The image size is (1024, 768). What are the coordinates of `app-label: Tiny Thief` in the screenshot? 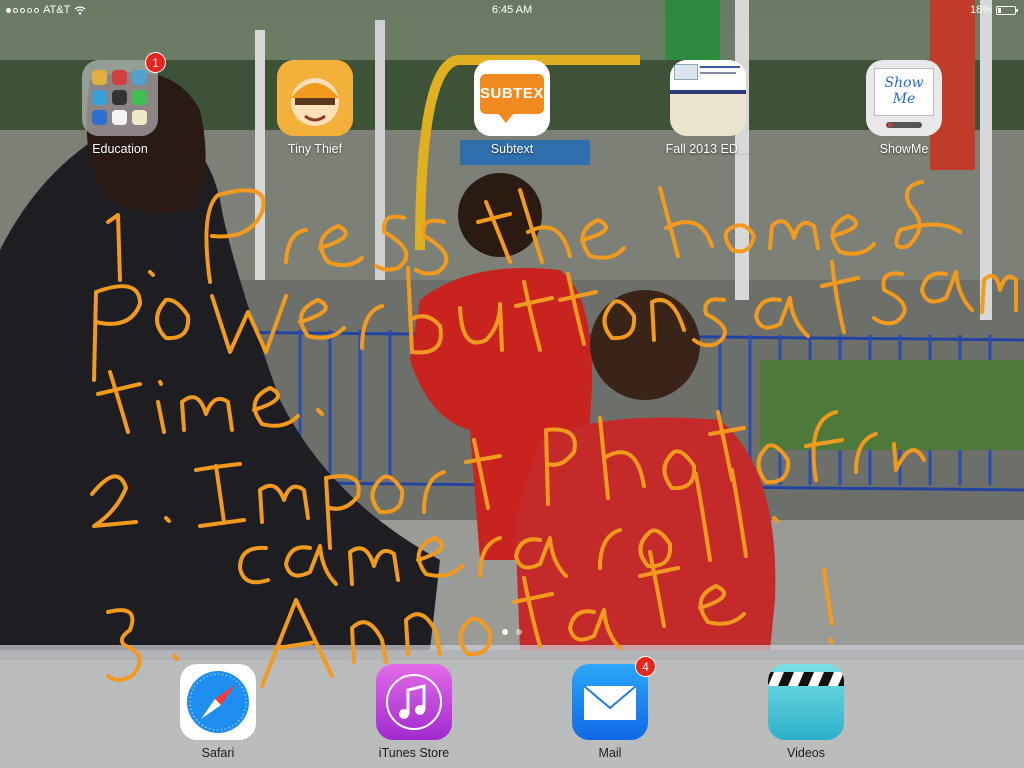 It's located at (315, 149).